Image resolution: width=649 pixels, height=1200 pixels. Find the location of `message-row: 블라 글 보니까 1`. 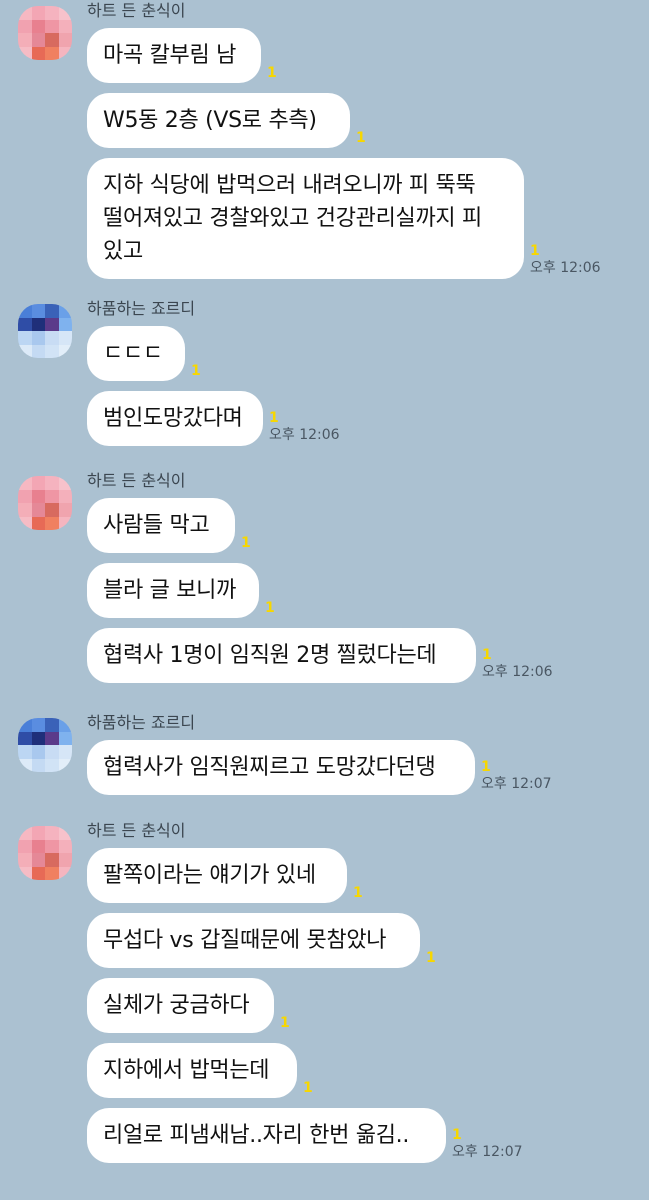

message-row: 블라 글 보니까 1 is located at coordinates (368, 590).